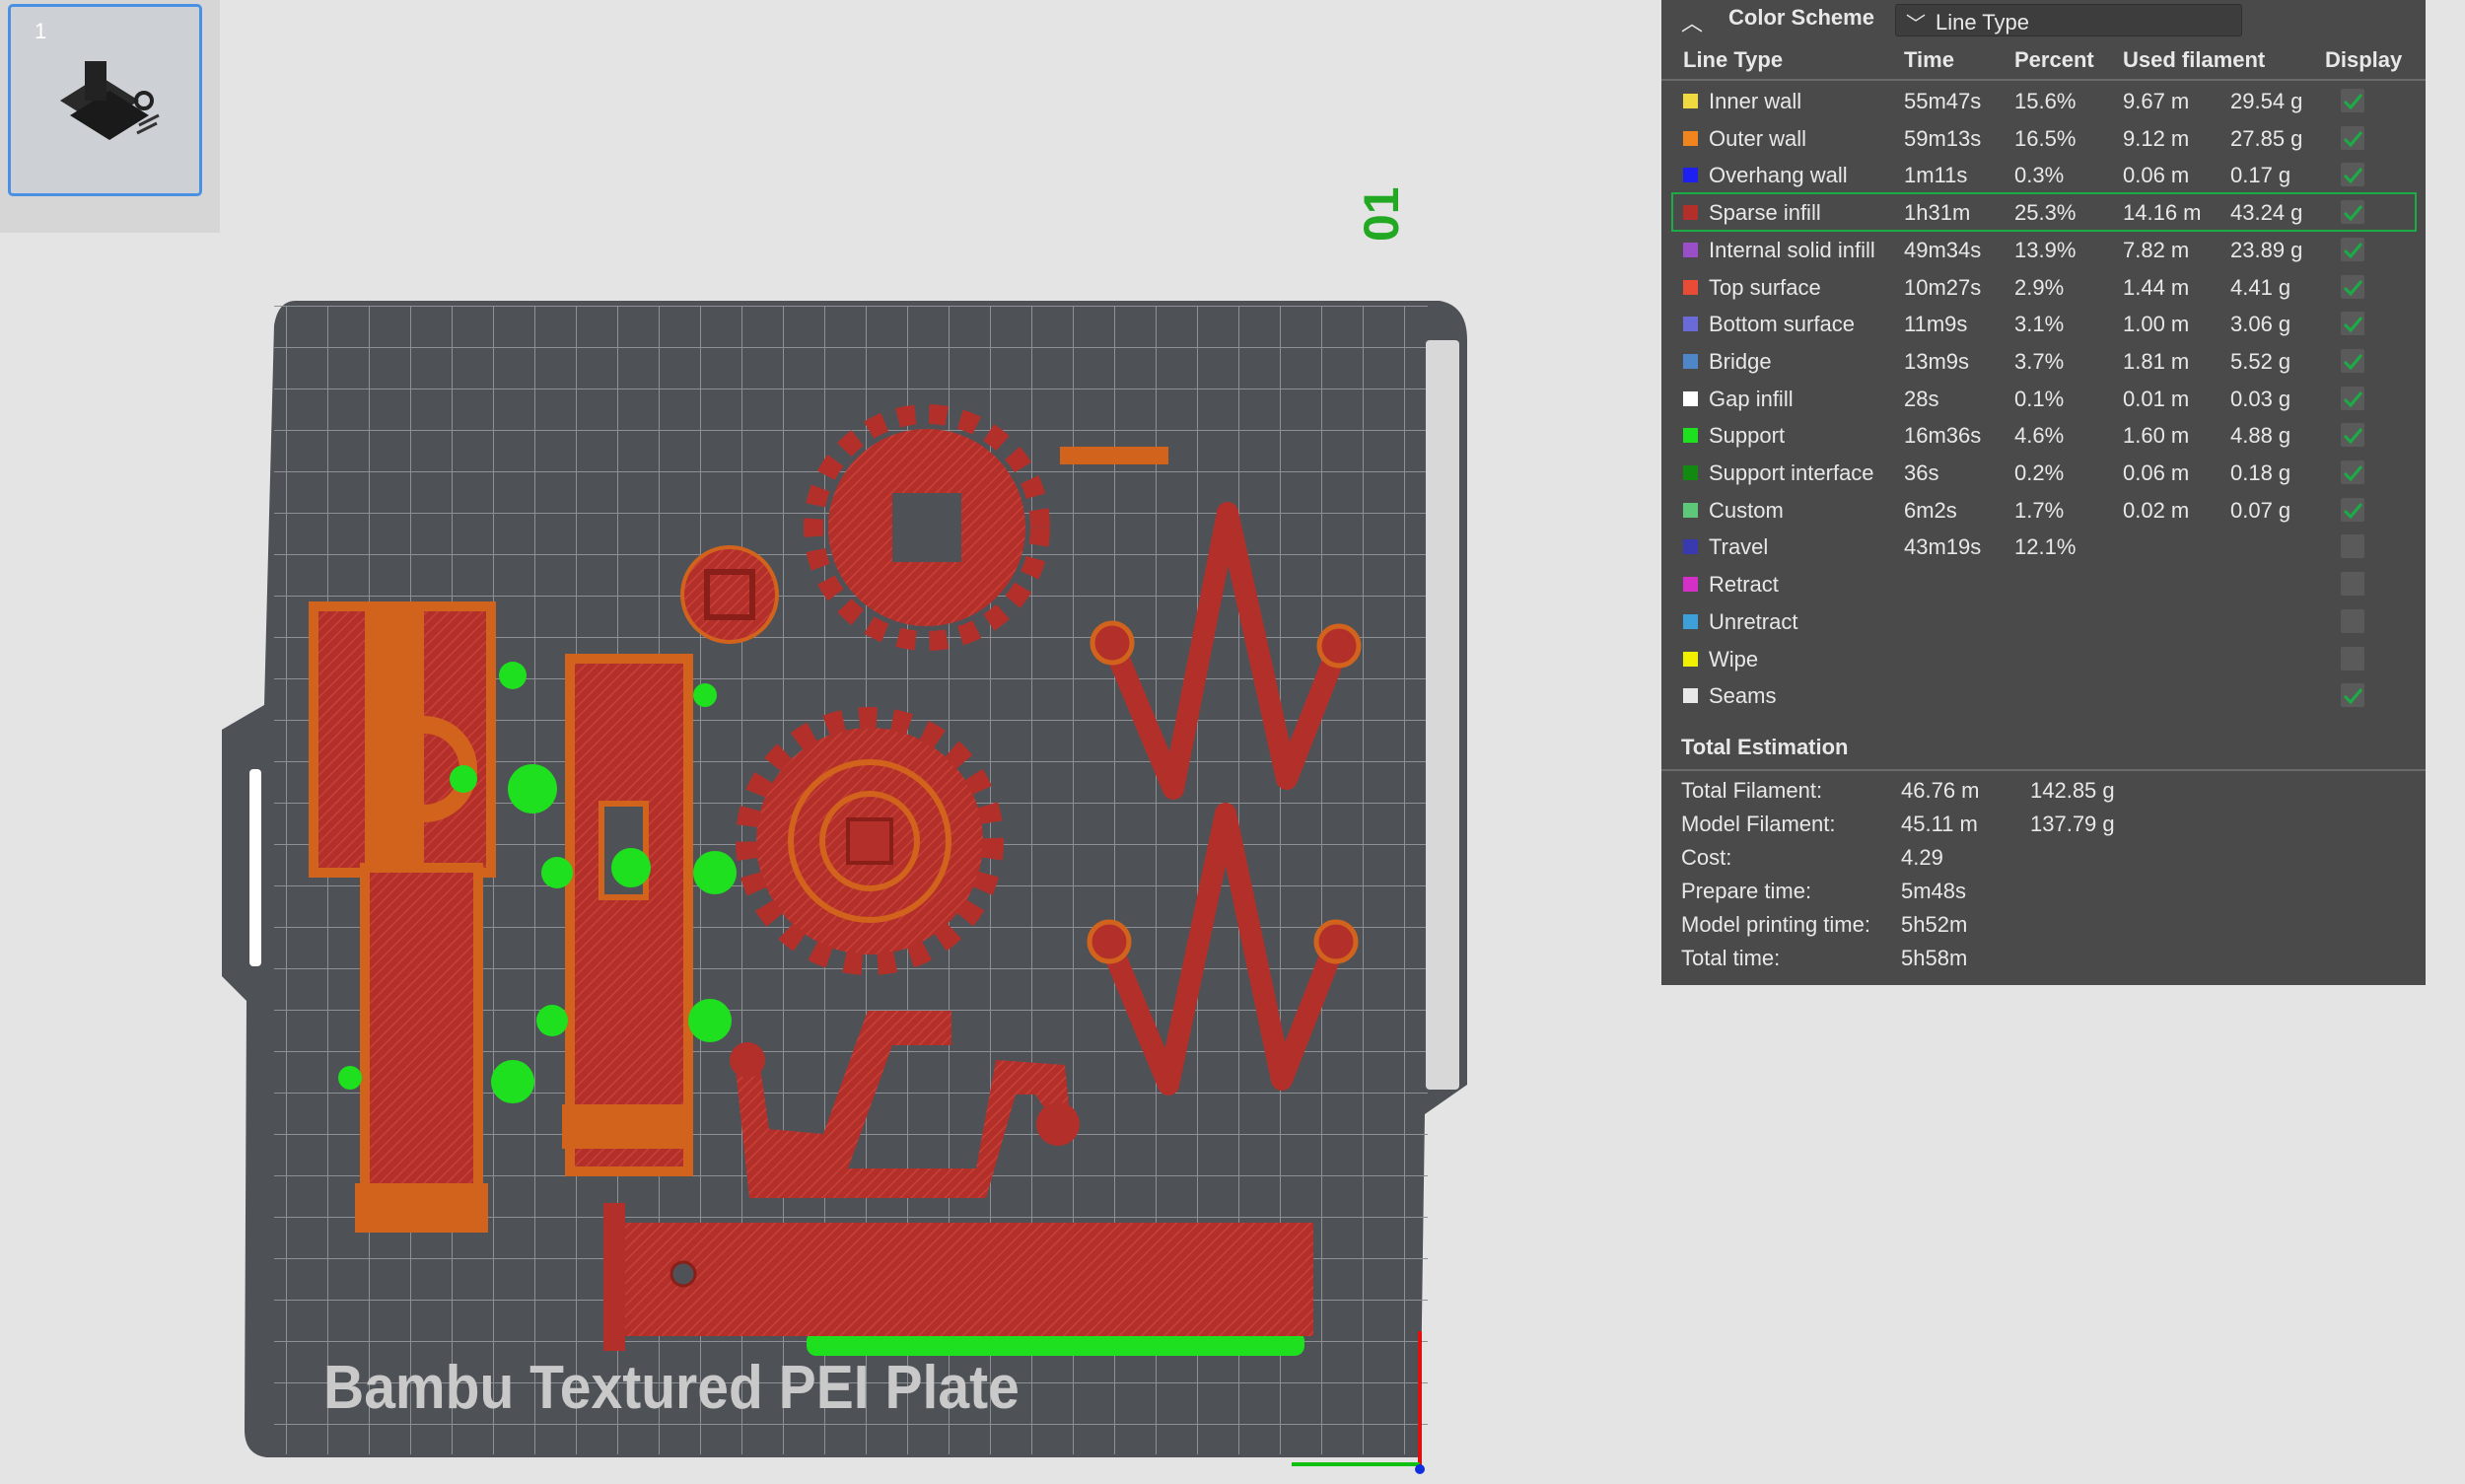  Describe the element at coordinates (1940, 790) in the screenshot. I see `estimation-value: 46.76 m` at that location.